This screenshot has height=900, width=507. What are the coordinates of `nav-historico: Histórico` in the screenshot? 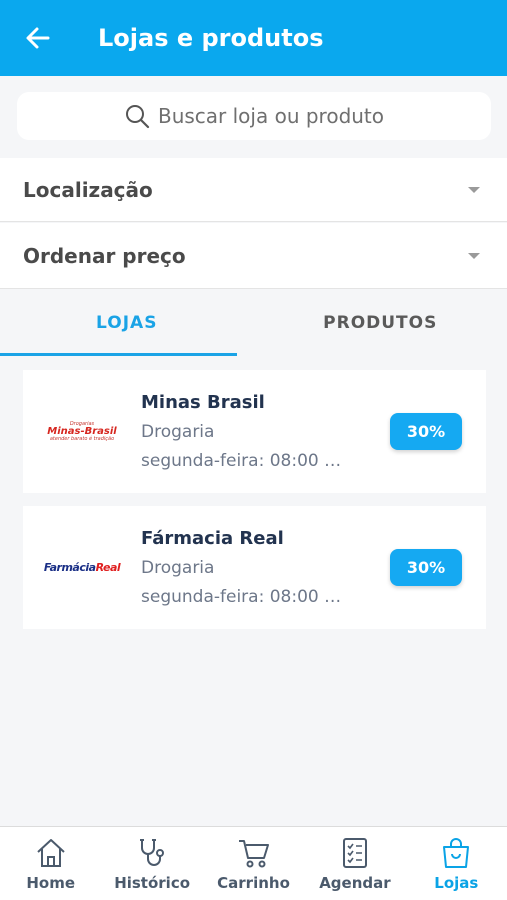 It's located at (151, 863).